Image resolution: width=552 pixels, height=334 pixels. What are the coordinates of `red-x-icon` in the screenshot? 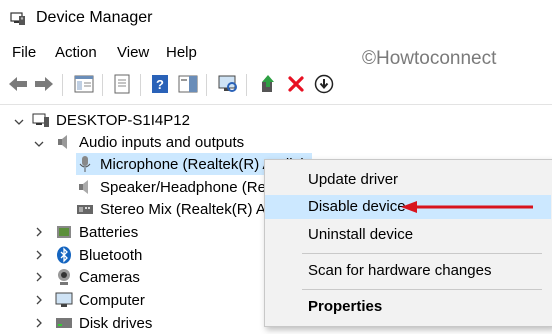 It's located at (296, 84).